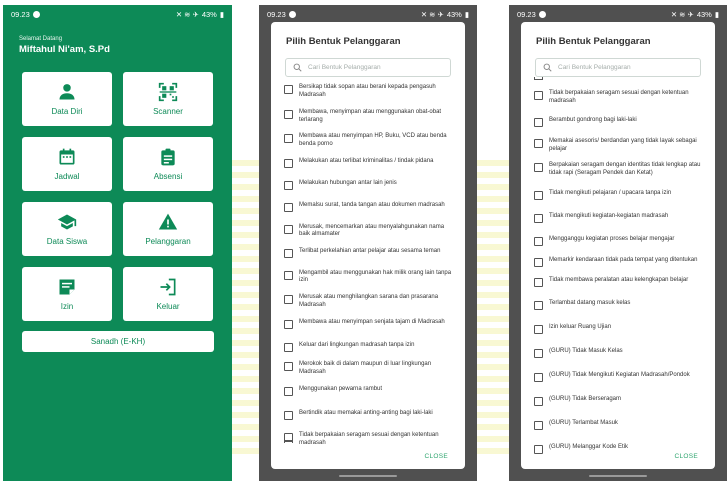 The height and width of the screenshot is (483, 727). I want to click on tile-label: Pelanggaran, so click(168, 241).